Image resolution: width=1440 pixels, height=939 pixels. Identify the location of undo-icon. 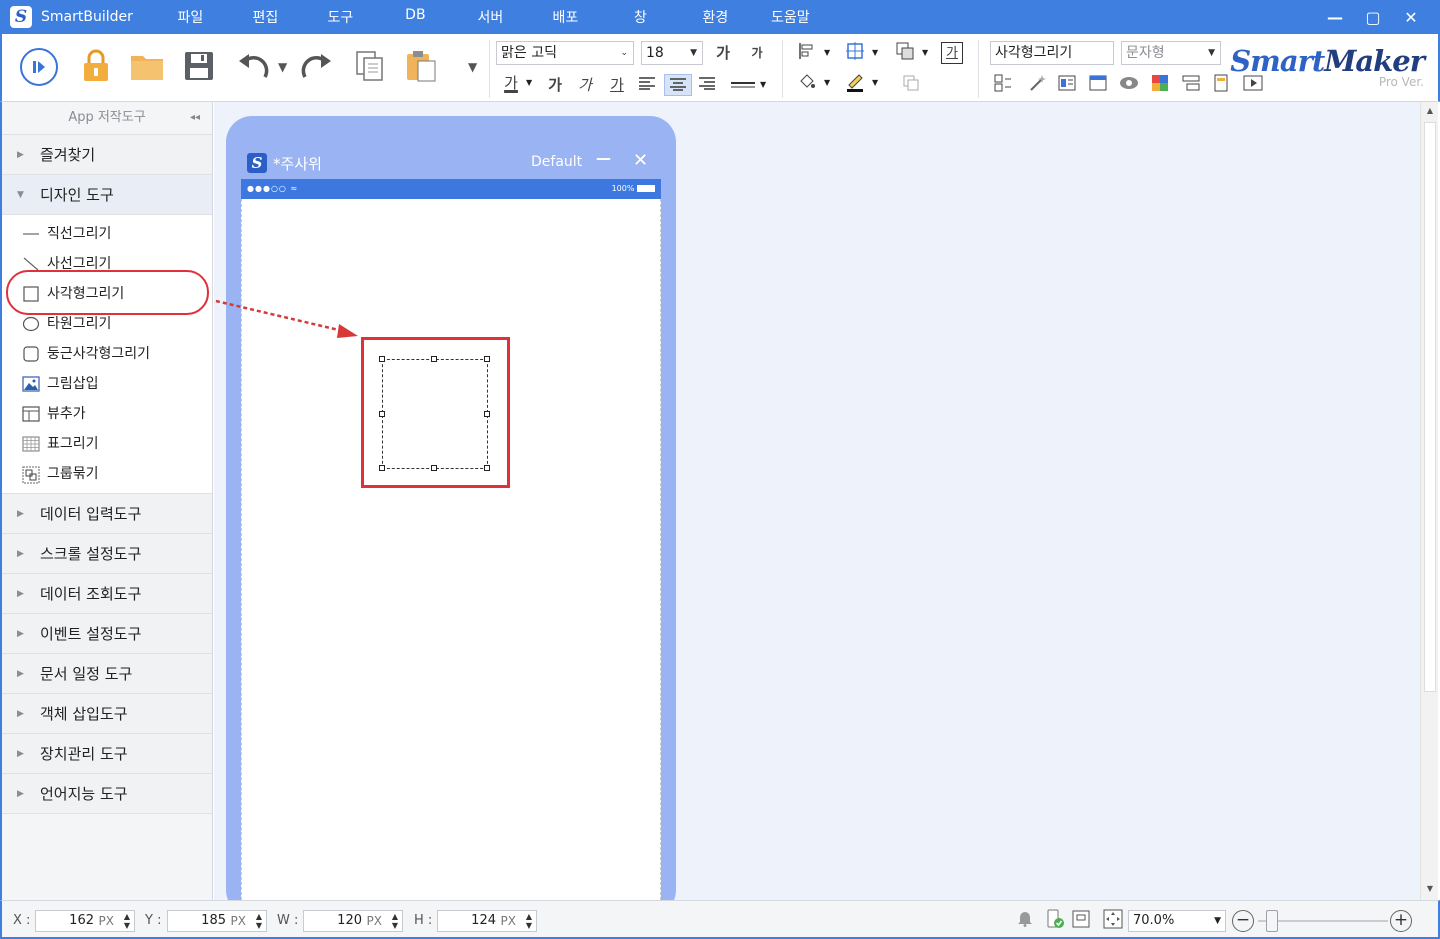
(252, 66).